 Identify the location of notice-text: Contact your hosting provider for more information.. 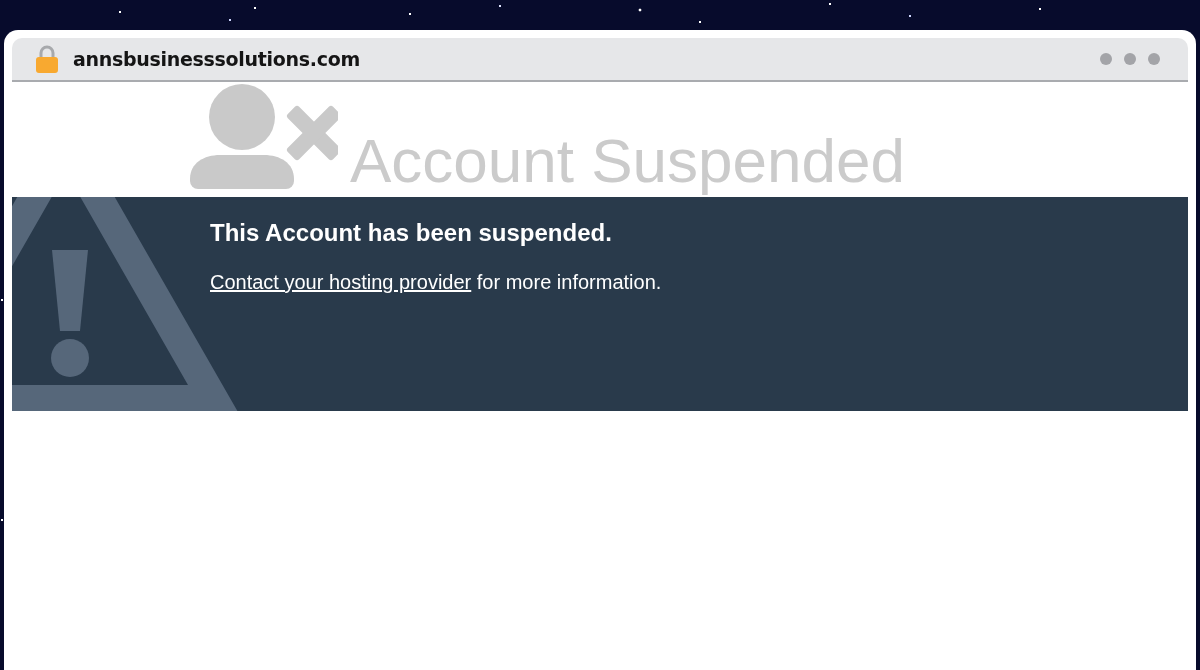
(436, 282).